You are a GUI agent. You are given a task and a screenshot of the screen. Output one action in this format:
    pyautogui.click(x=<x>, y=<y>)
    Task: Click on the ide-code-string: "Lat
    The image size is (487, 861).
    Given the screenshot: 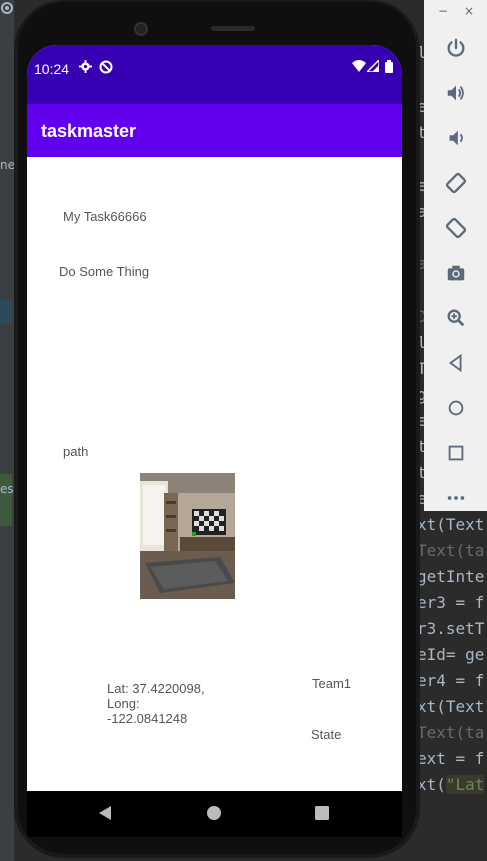 What is the action you would take?
    pyautogui.click(x=465, y=784)
    